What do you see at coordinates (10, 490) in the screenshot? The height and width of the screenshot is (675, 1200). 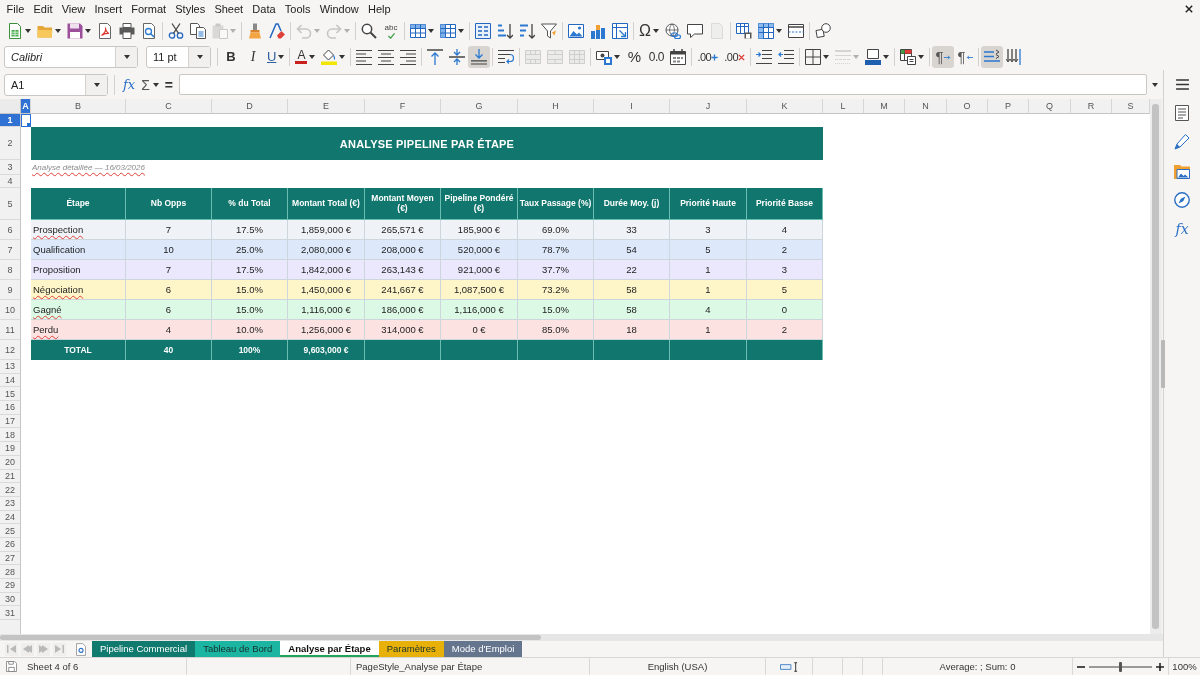 I see `row-header: 22` at bounding box center [10, 490].